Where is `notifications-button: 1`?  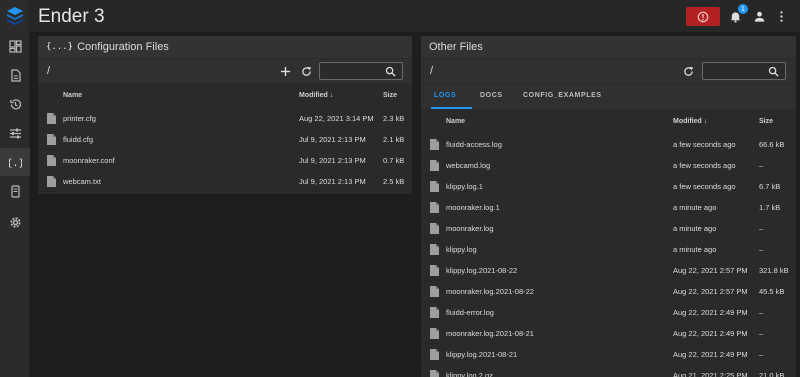
notifications-button: 1 is located at coordinates (737, 14).